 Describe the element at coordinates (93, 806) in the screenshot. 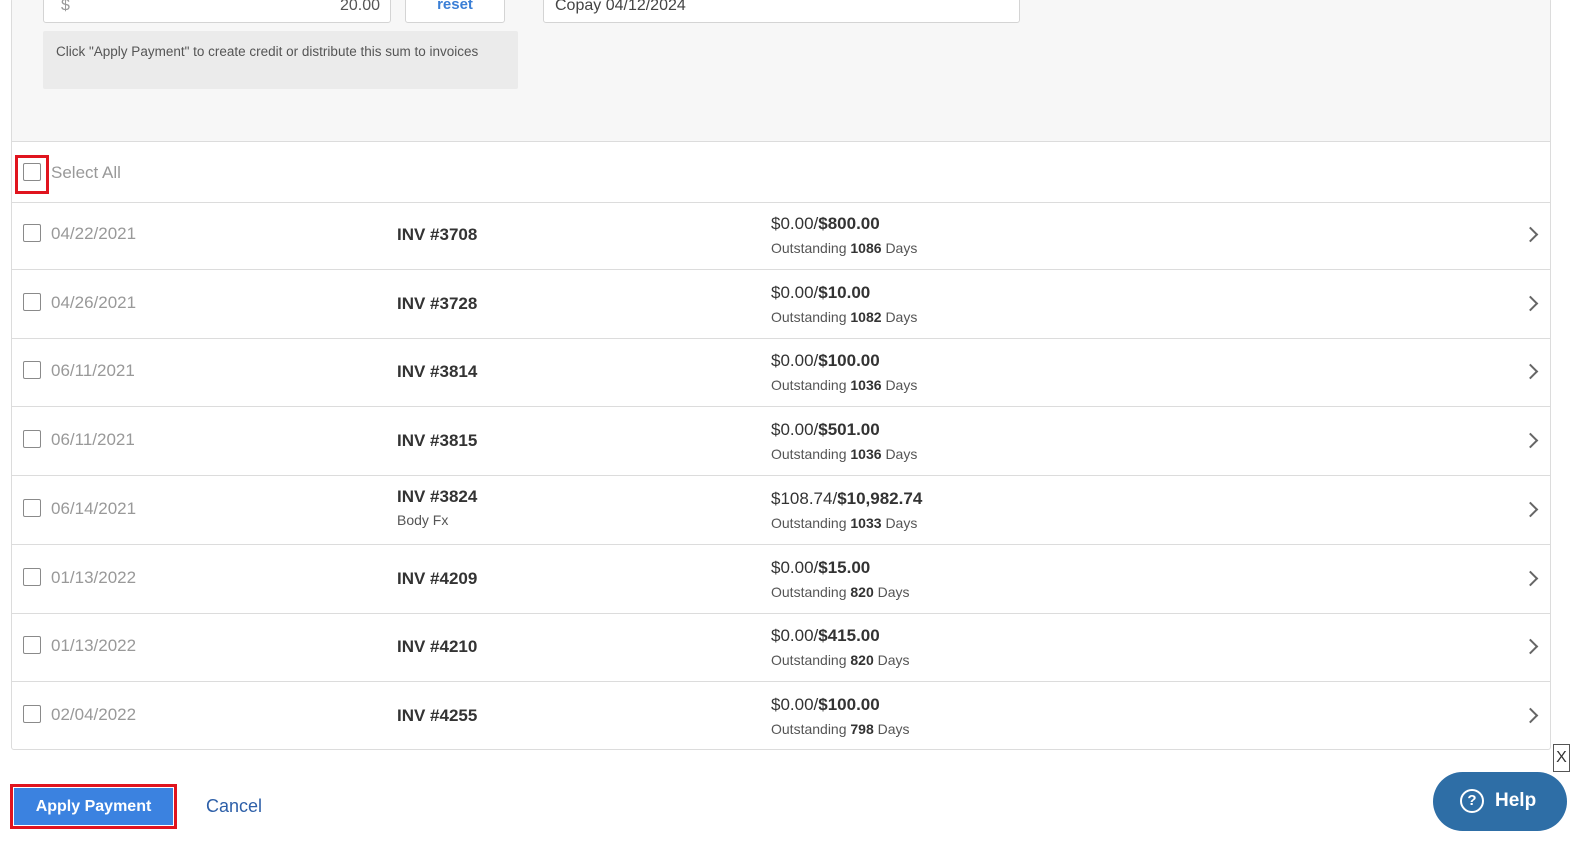

I see `apply-payment-button: Apply Payment` at that location.